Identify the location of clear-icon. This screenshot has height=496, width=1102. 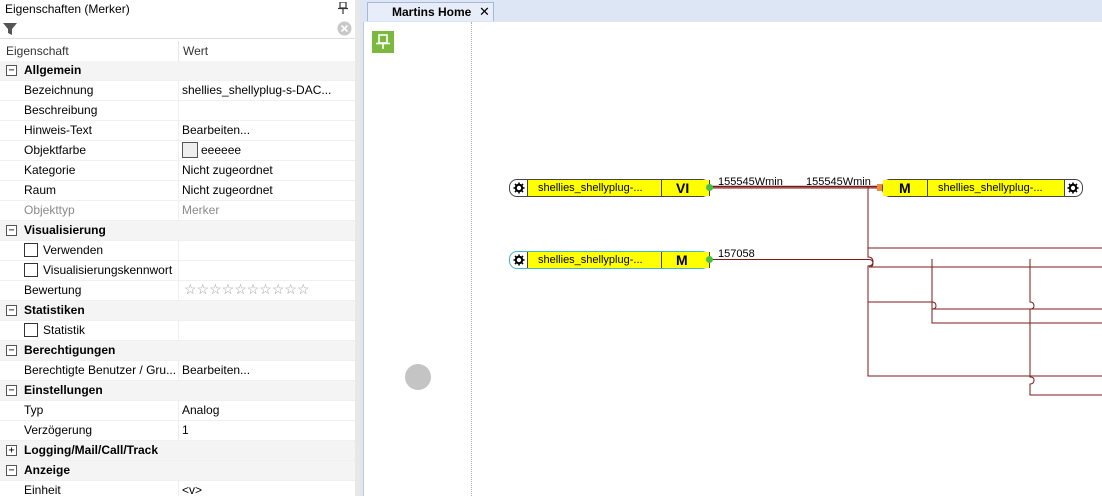
(344, 28).